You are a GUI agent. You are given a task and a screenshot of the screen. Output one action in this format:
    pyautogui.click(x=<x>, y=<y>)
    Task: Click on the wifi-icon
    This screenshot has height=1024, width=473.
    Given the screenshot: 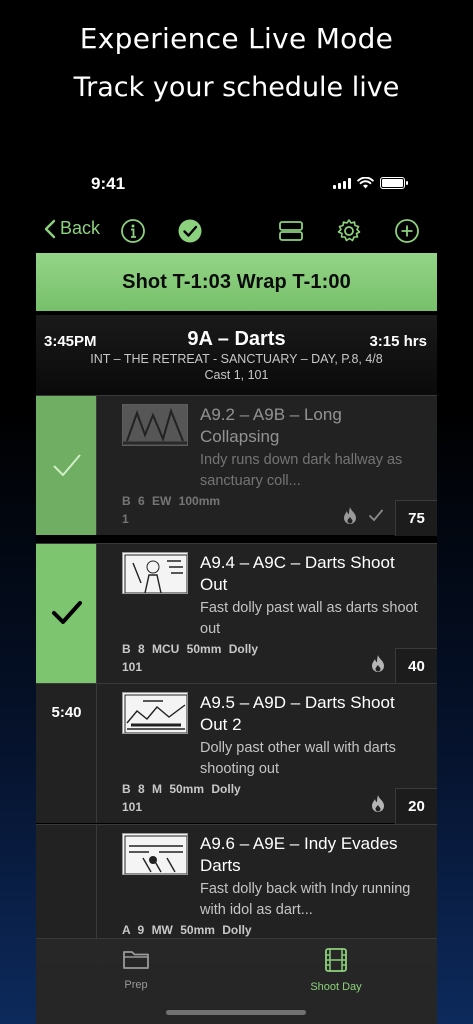 What is the action you would take?
    pyautogui.click(x=365, y=183)
    